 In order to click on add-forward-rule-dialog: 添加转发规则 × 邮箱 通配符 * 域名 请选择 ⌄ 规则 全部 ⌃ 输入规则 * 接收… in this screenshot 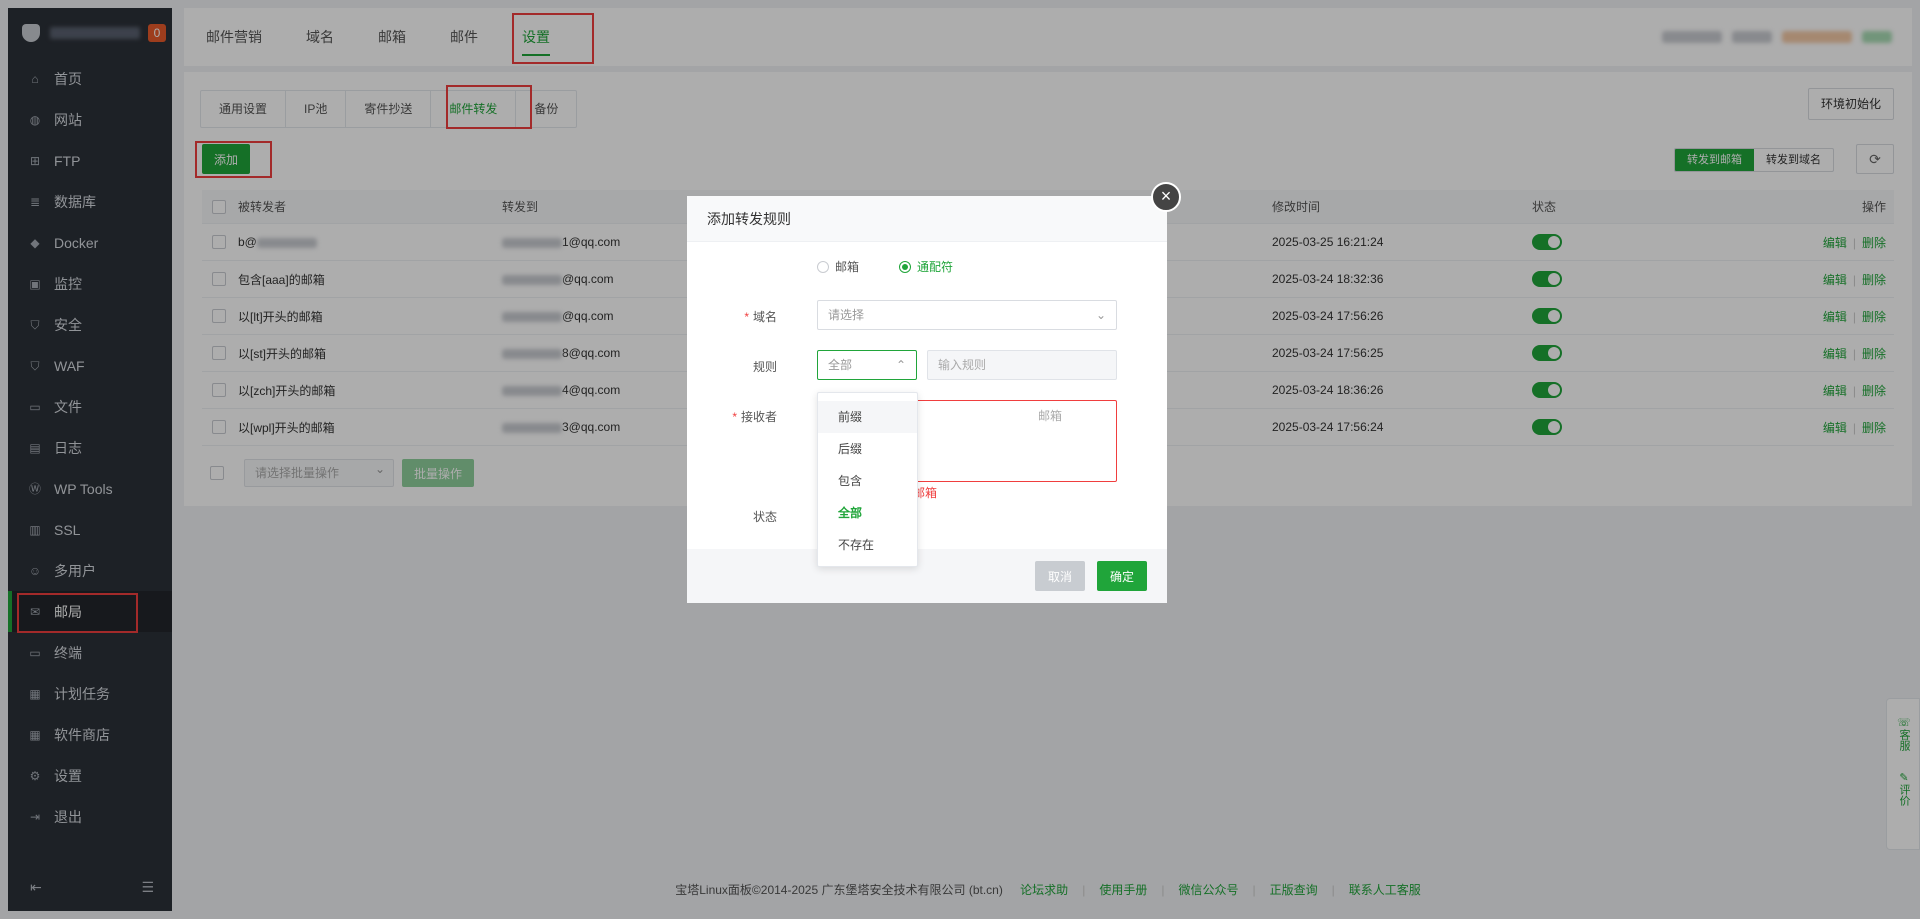, I will do `click(934, 392)`.